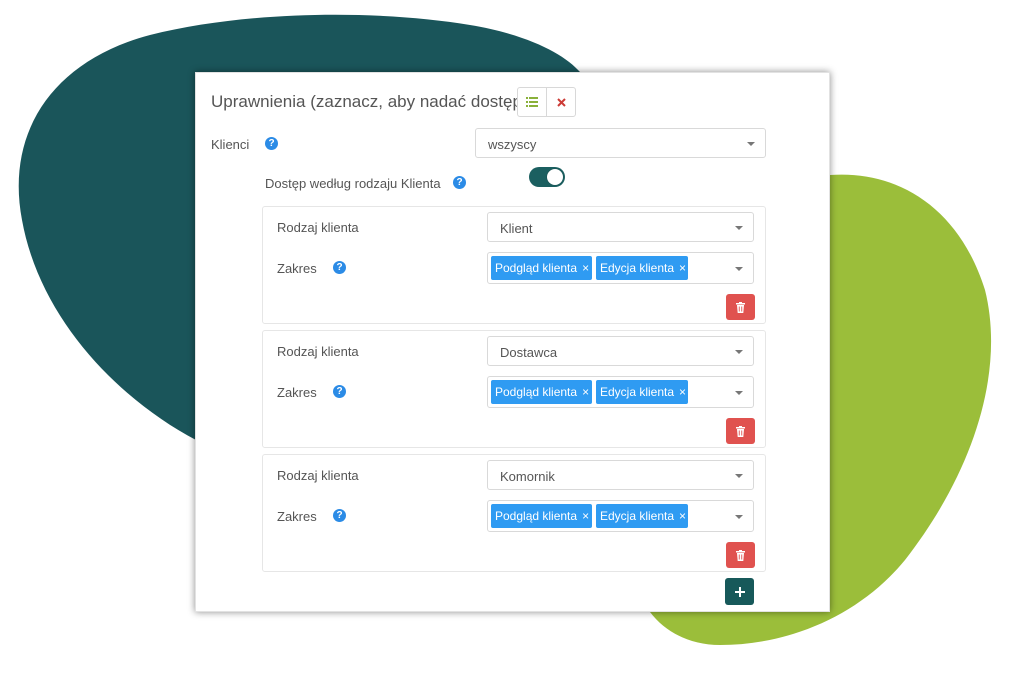 The height and width of the screenshot is (683, 1024). I want to click on add-group-button, so click(739, 591).